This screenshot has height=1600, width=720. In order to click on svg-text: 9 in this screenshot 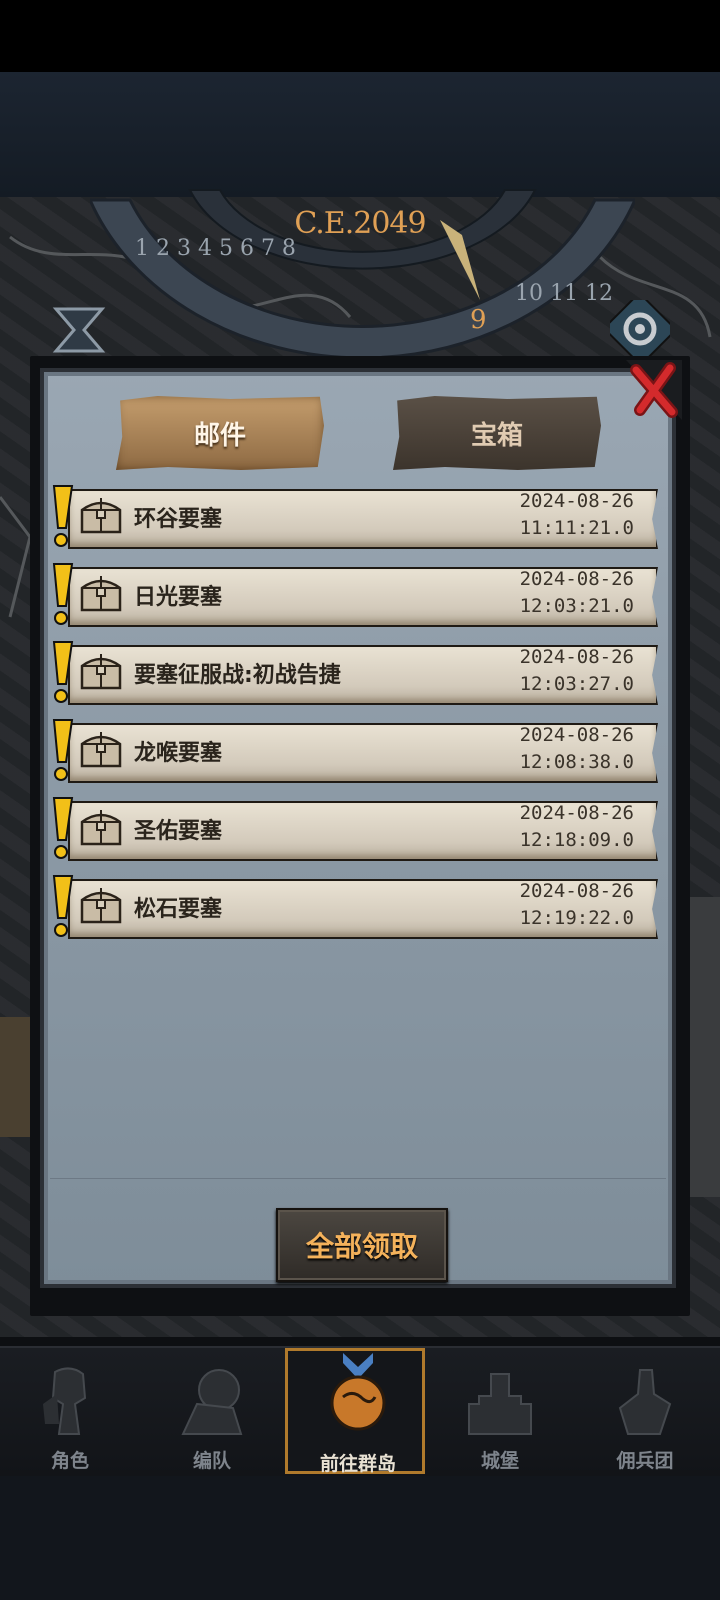, I will do `click(478, 320)`.